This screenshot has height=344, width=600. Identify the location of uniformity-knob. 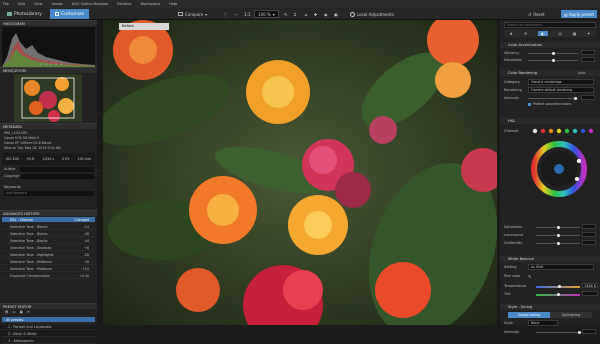
(558, 243).